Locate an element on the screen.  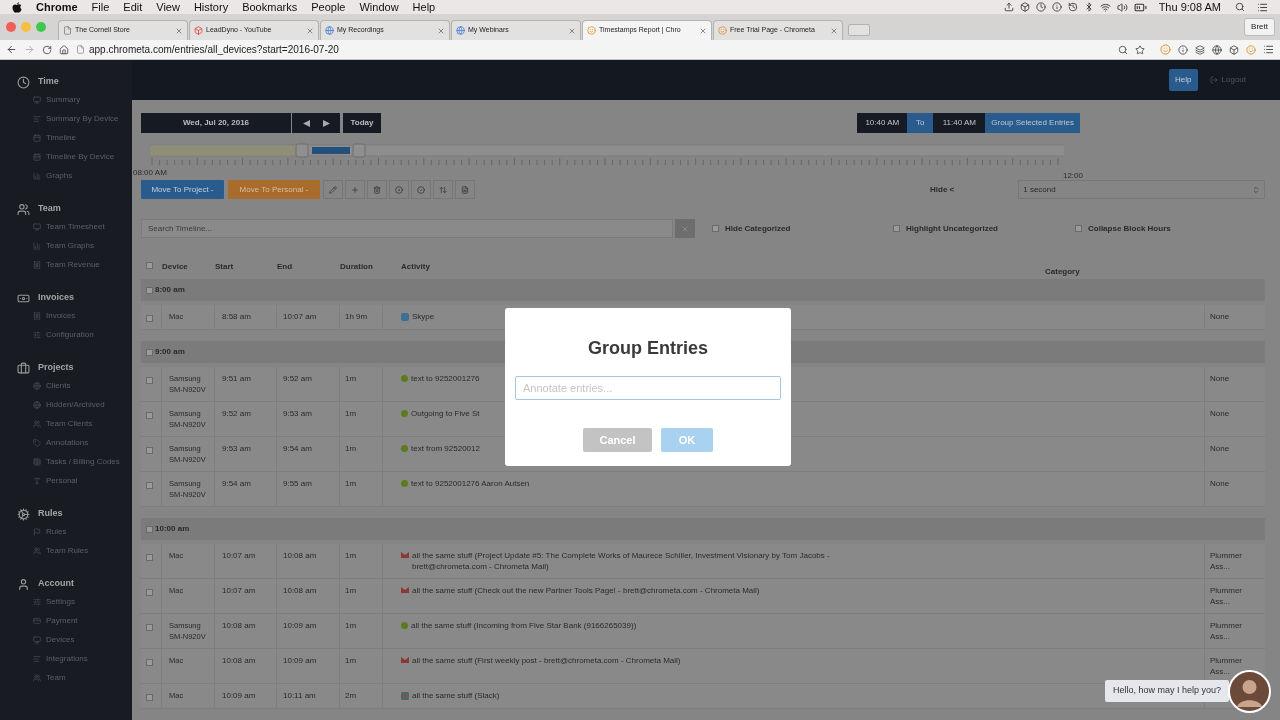
forward-icon is located at coordinates (29, 49).